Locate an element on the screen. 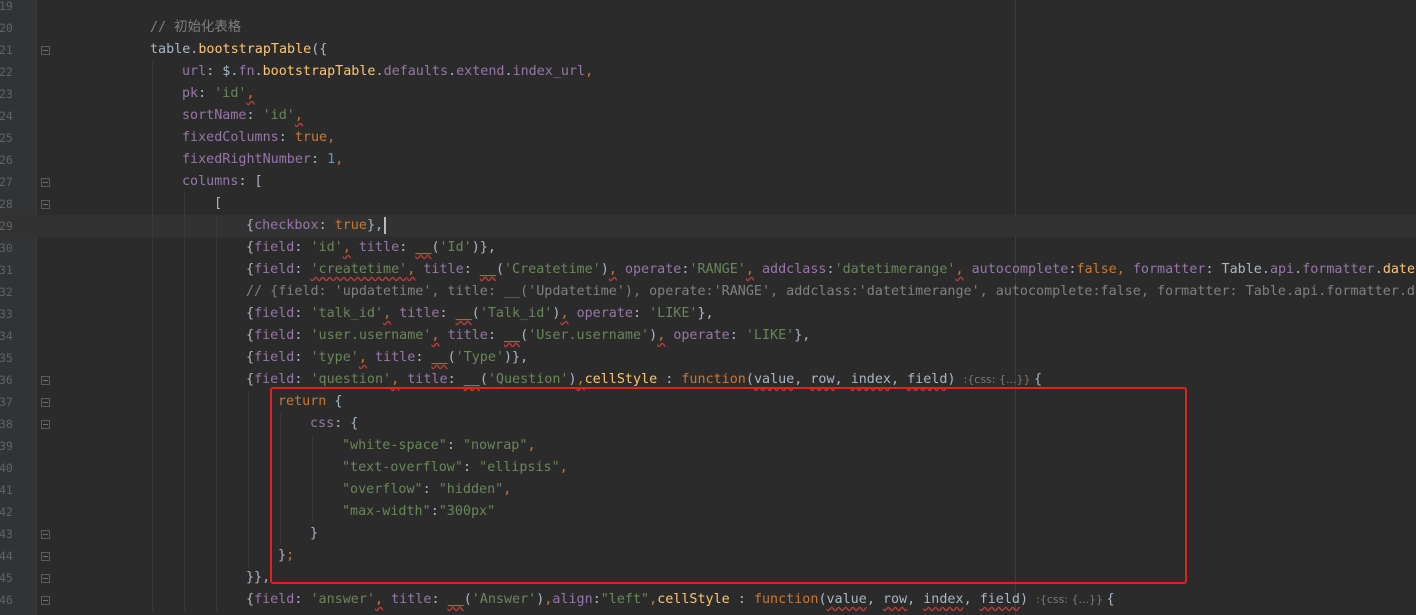 This screenshot has width=1416, height=615. line-number: 35 is located at coordinates (6, 358).